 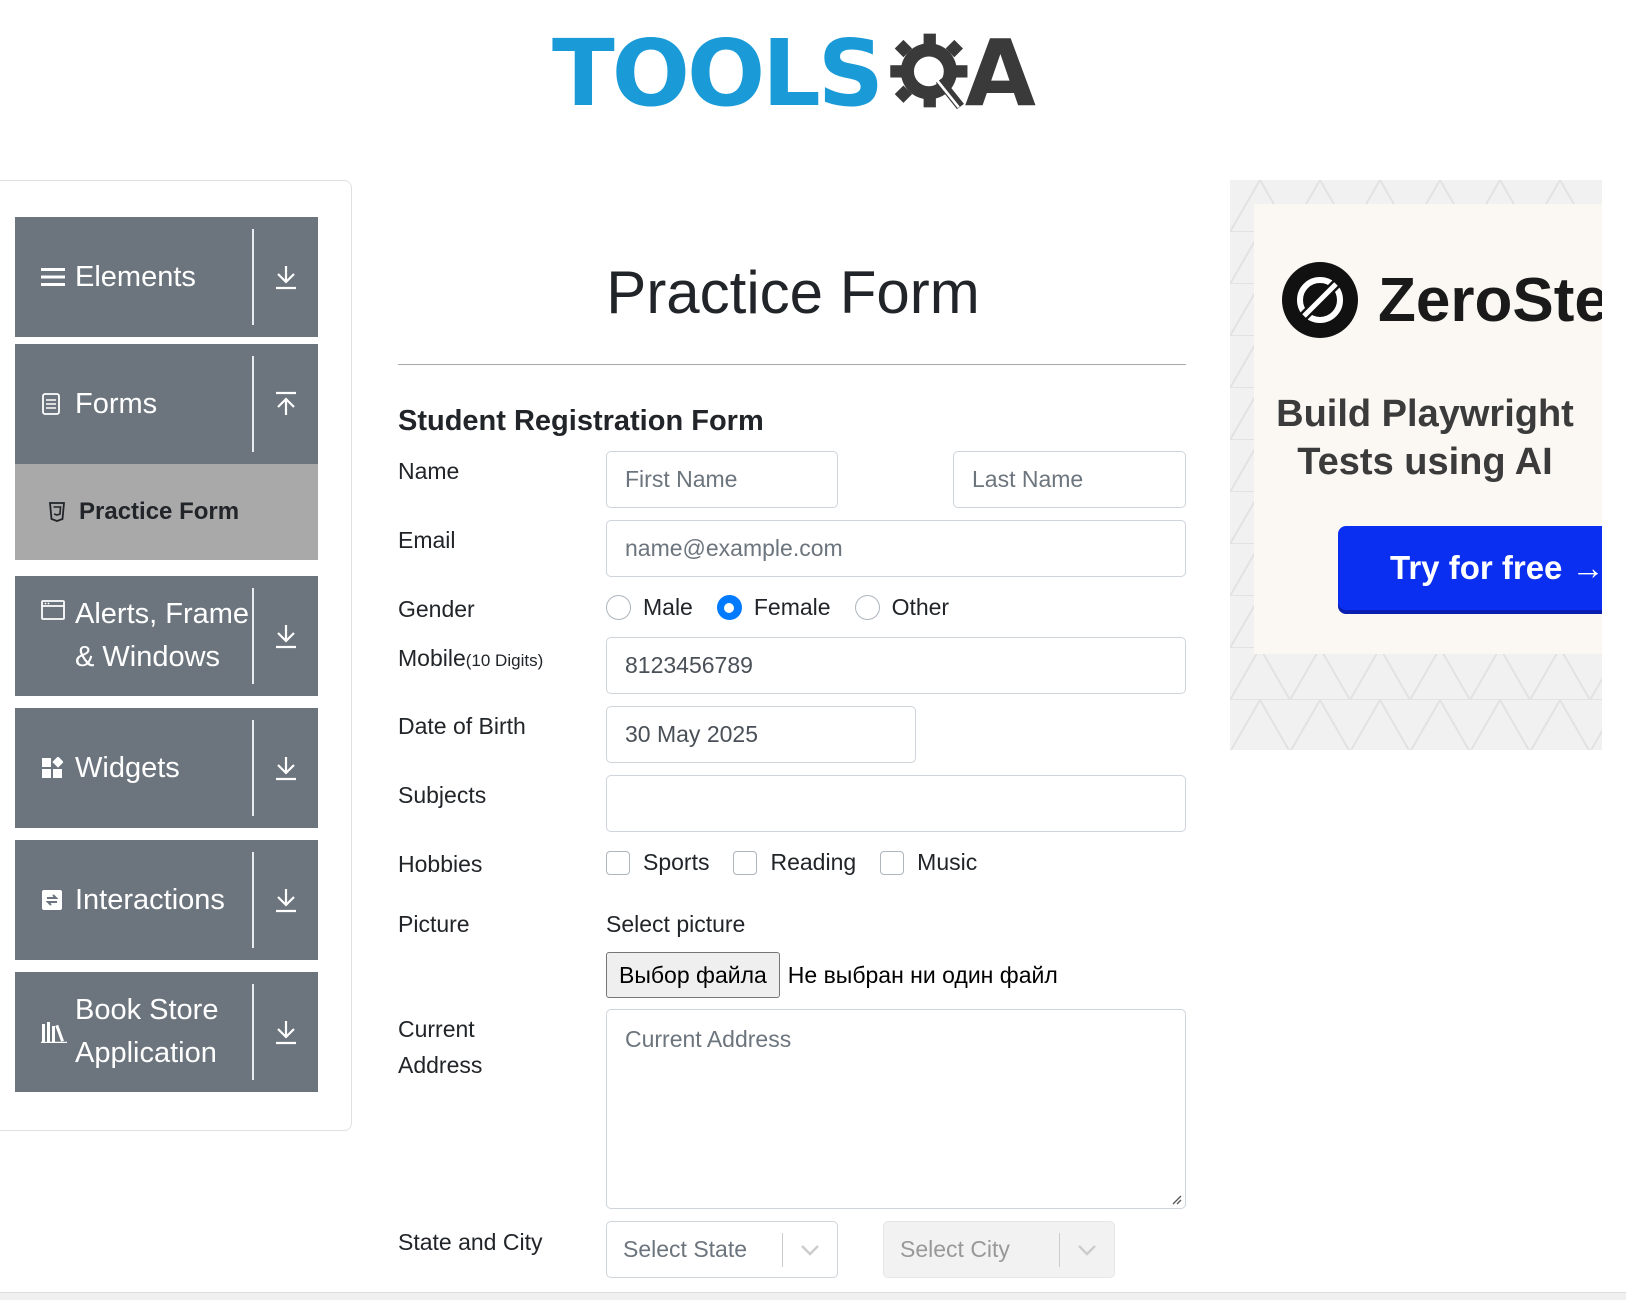 What do you see at coordinates (1425, 414) in the screenshot?
I see `ad-copy-line1: Build Playwright` at bounding box center [1425, 414].